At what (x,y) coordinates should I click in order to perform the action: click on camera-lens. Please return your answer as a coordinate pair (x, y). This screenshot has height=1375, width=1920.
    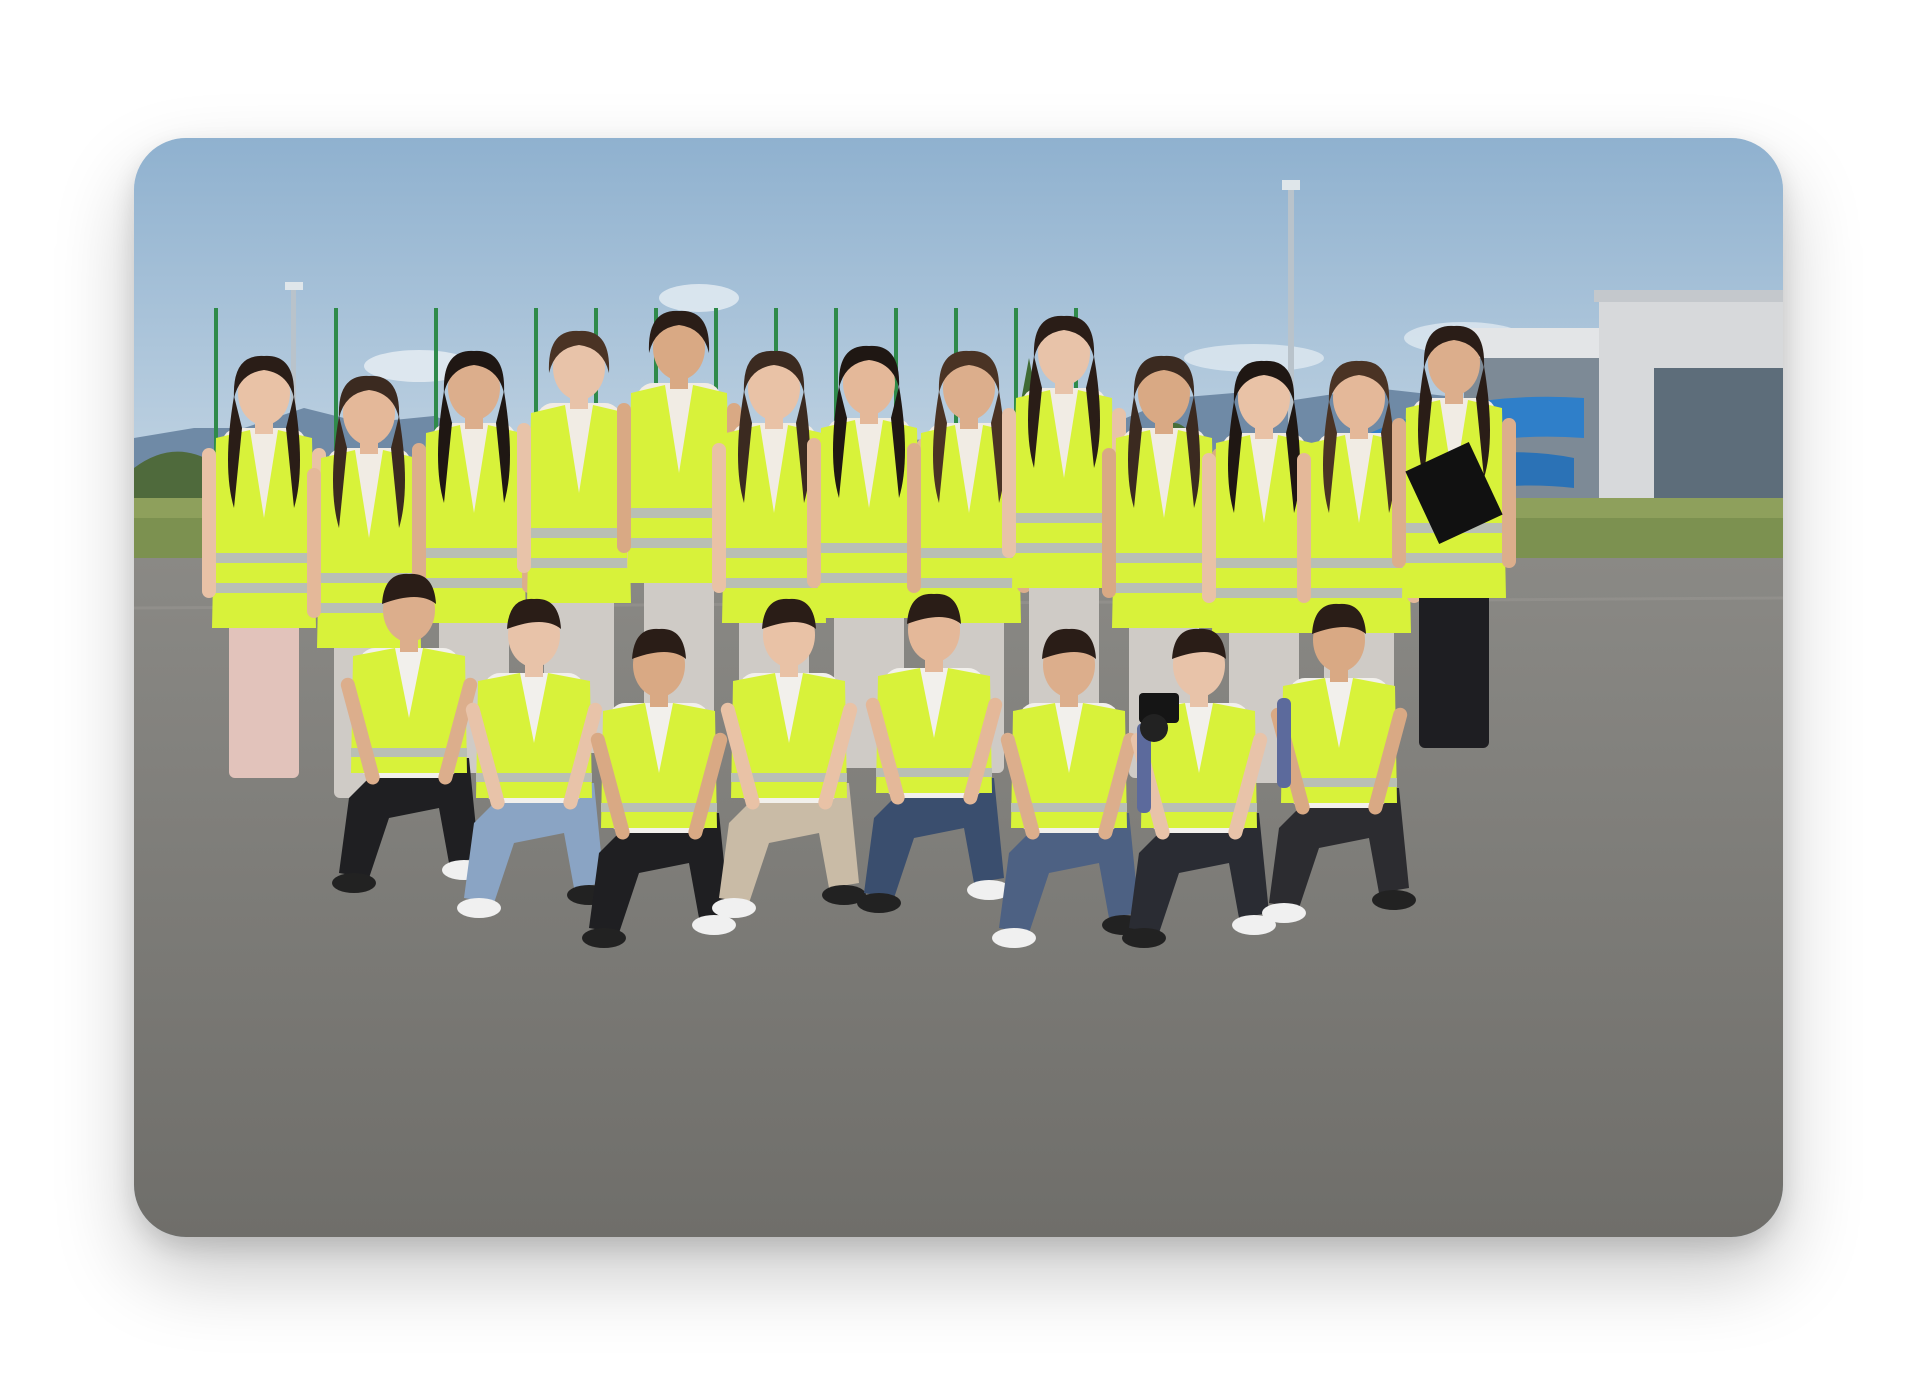
    Looking at the image, I should click on (1154, 728).